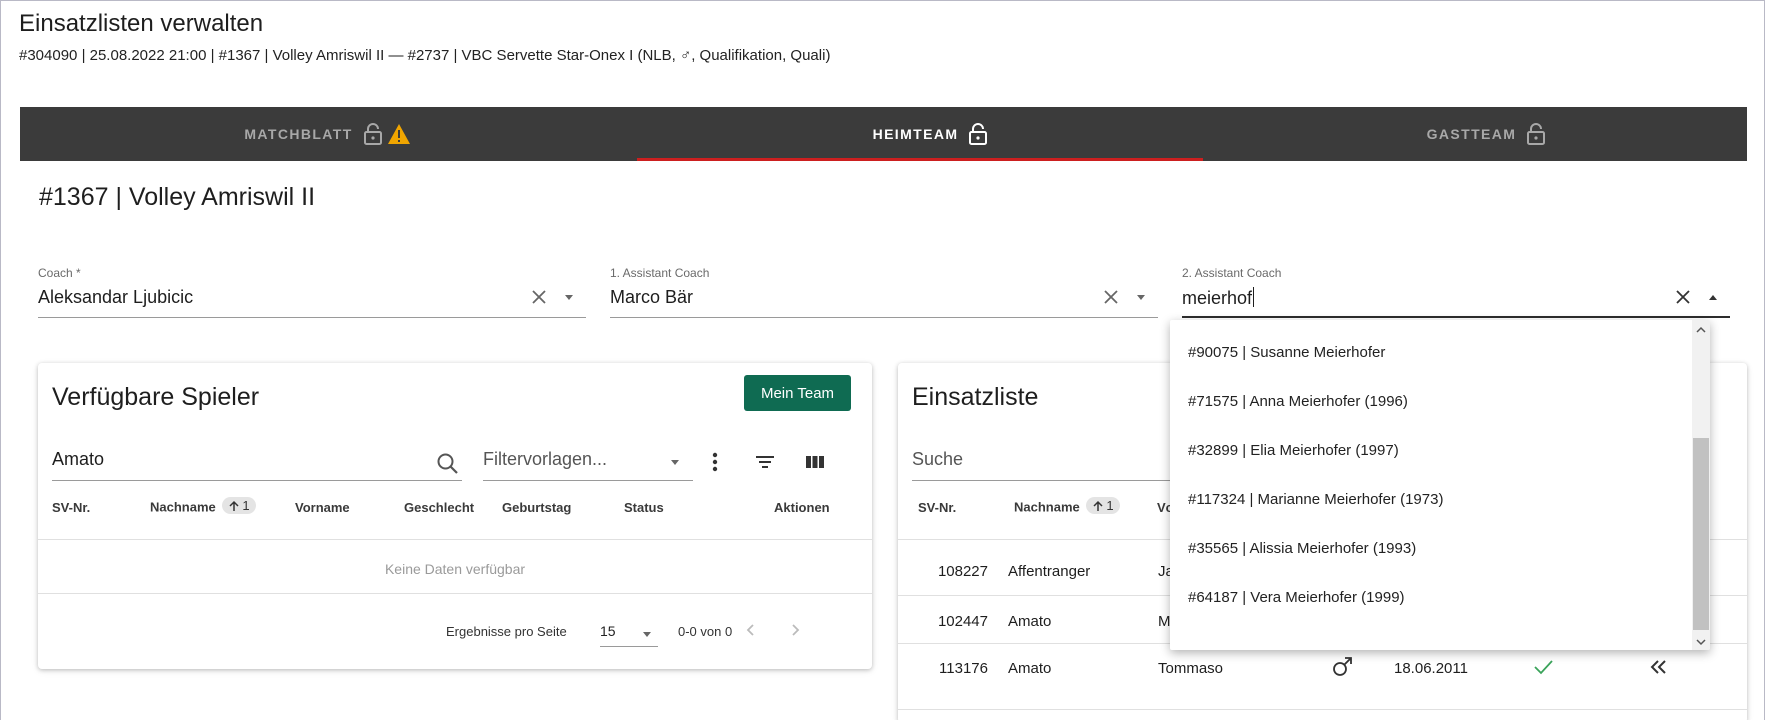 The image size is (1765, 720). Describe the element at coordinates (962, 621) in the screenshot. I see `row-sv-nr: 102447` at that location.